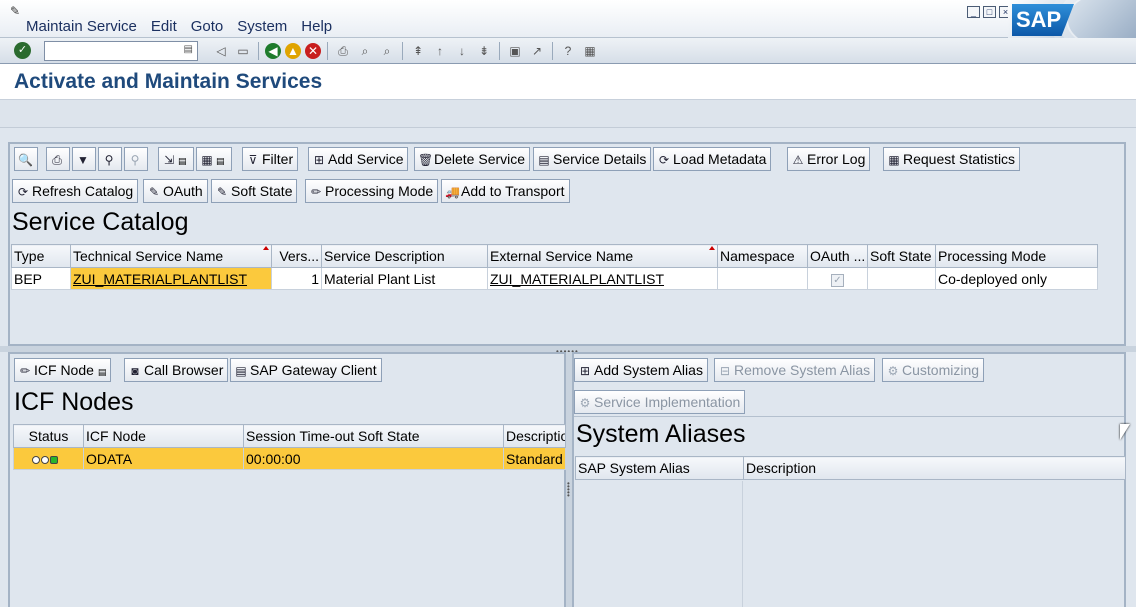 The height and width of the screenshot is (607, 1136). I want to click on icf-node-label: ICF Node, so click(64, 370).